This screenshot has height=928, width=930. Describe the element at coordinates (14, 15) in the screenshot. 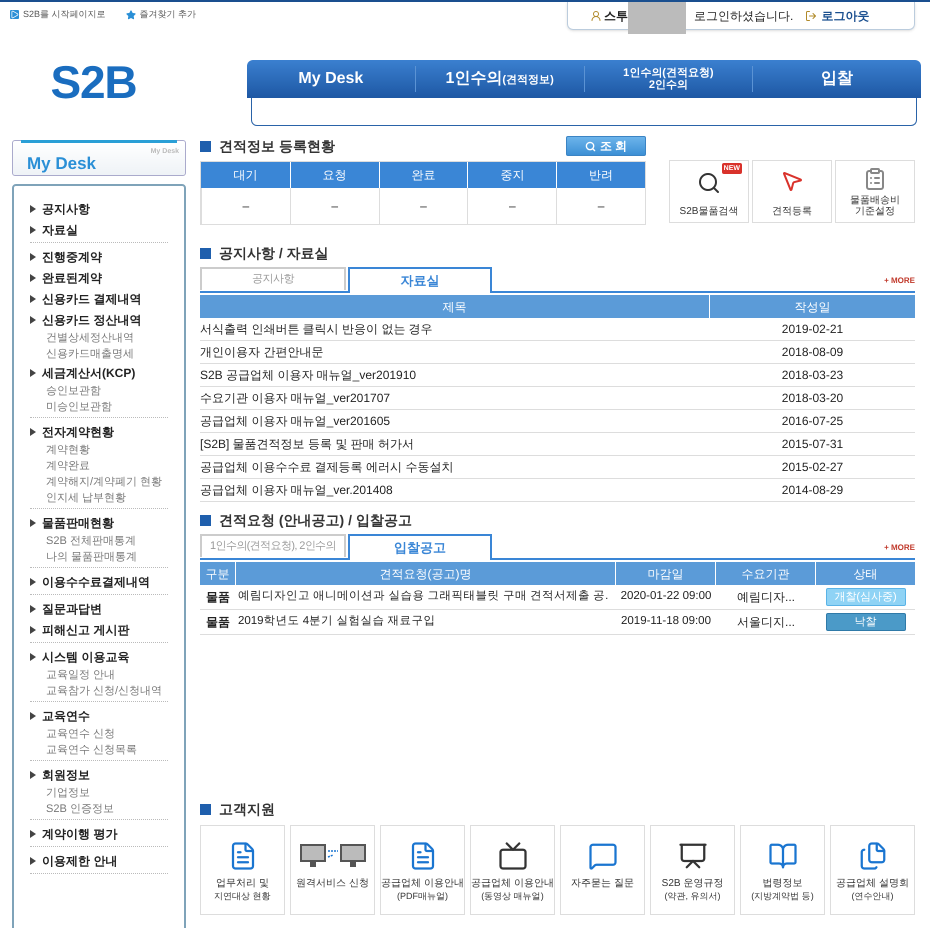

I see `play-icon` at that location.